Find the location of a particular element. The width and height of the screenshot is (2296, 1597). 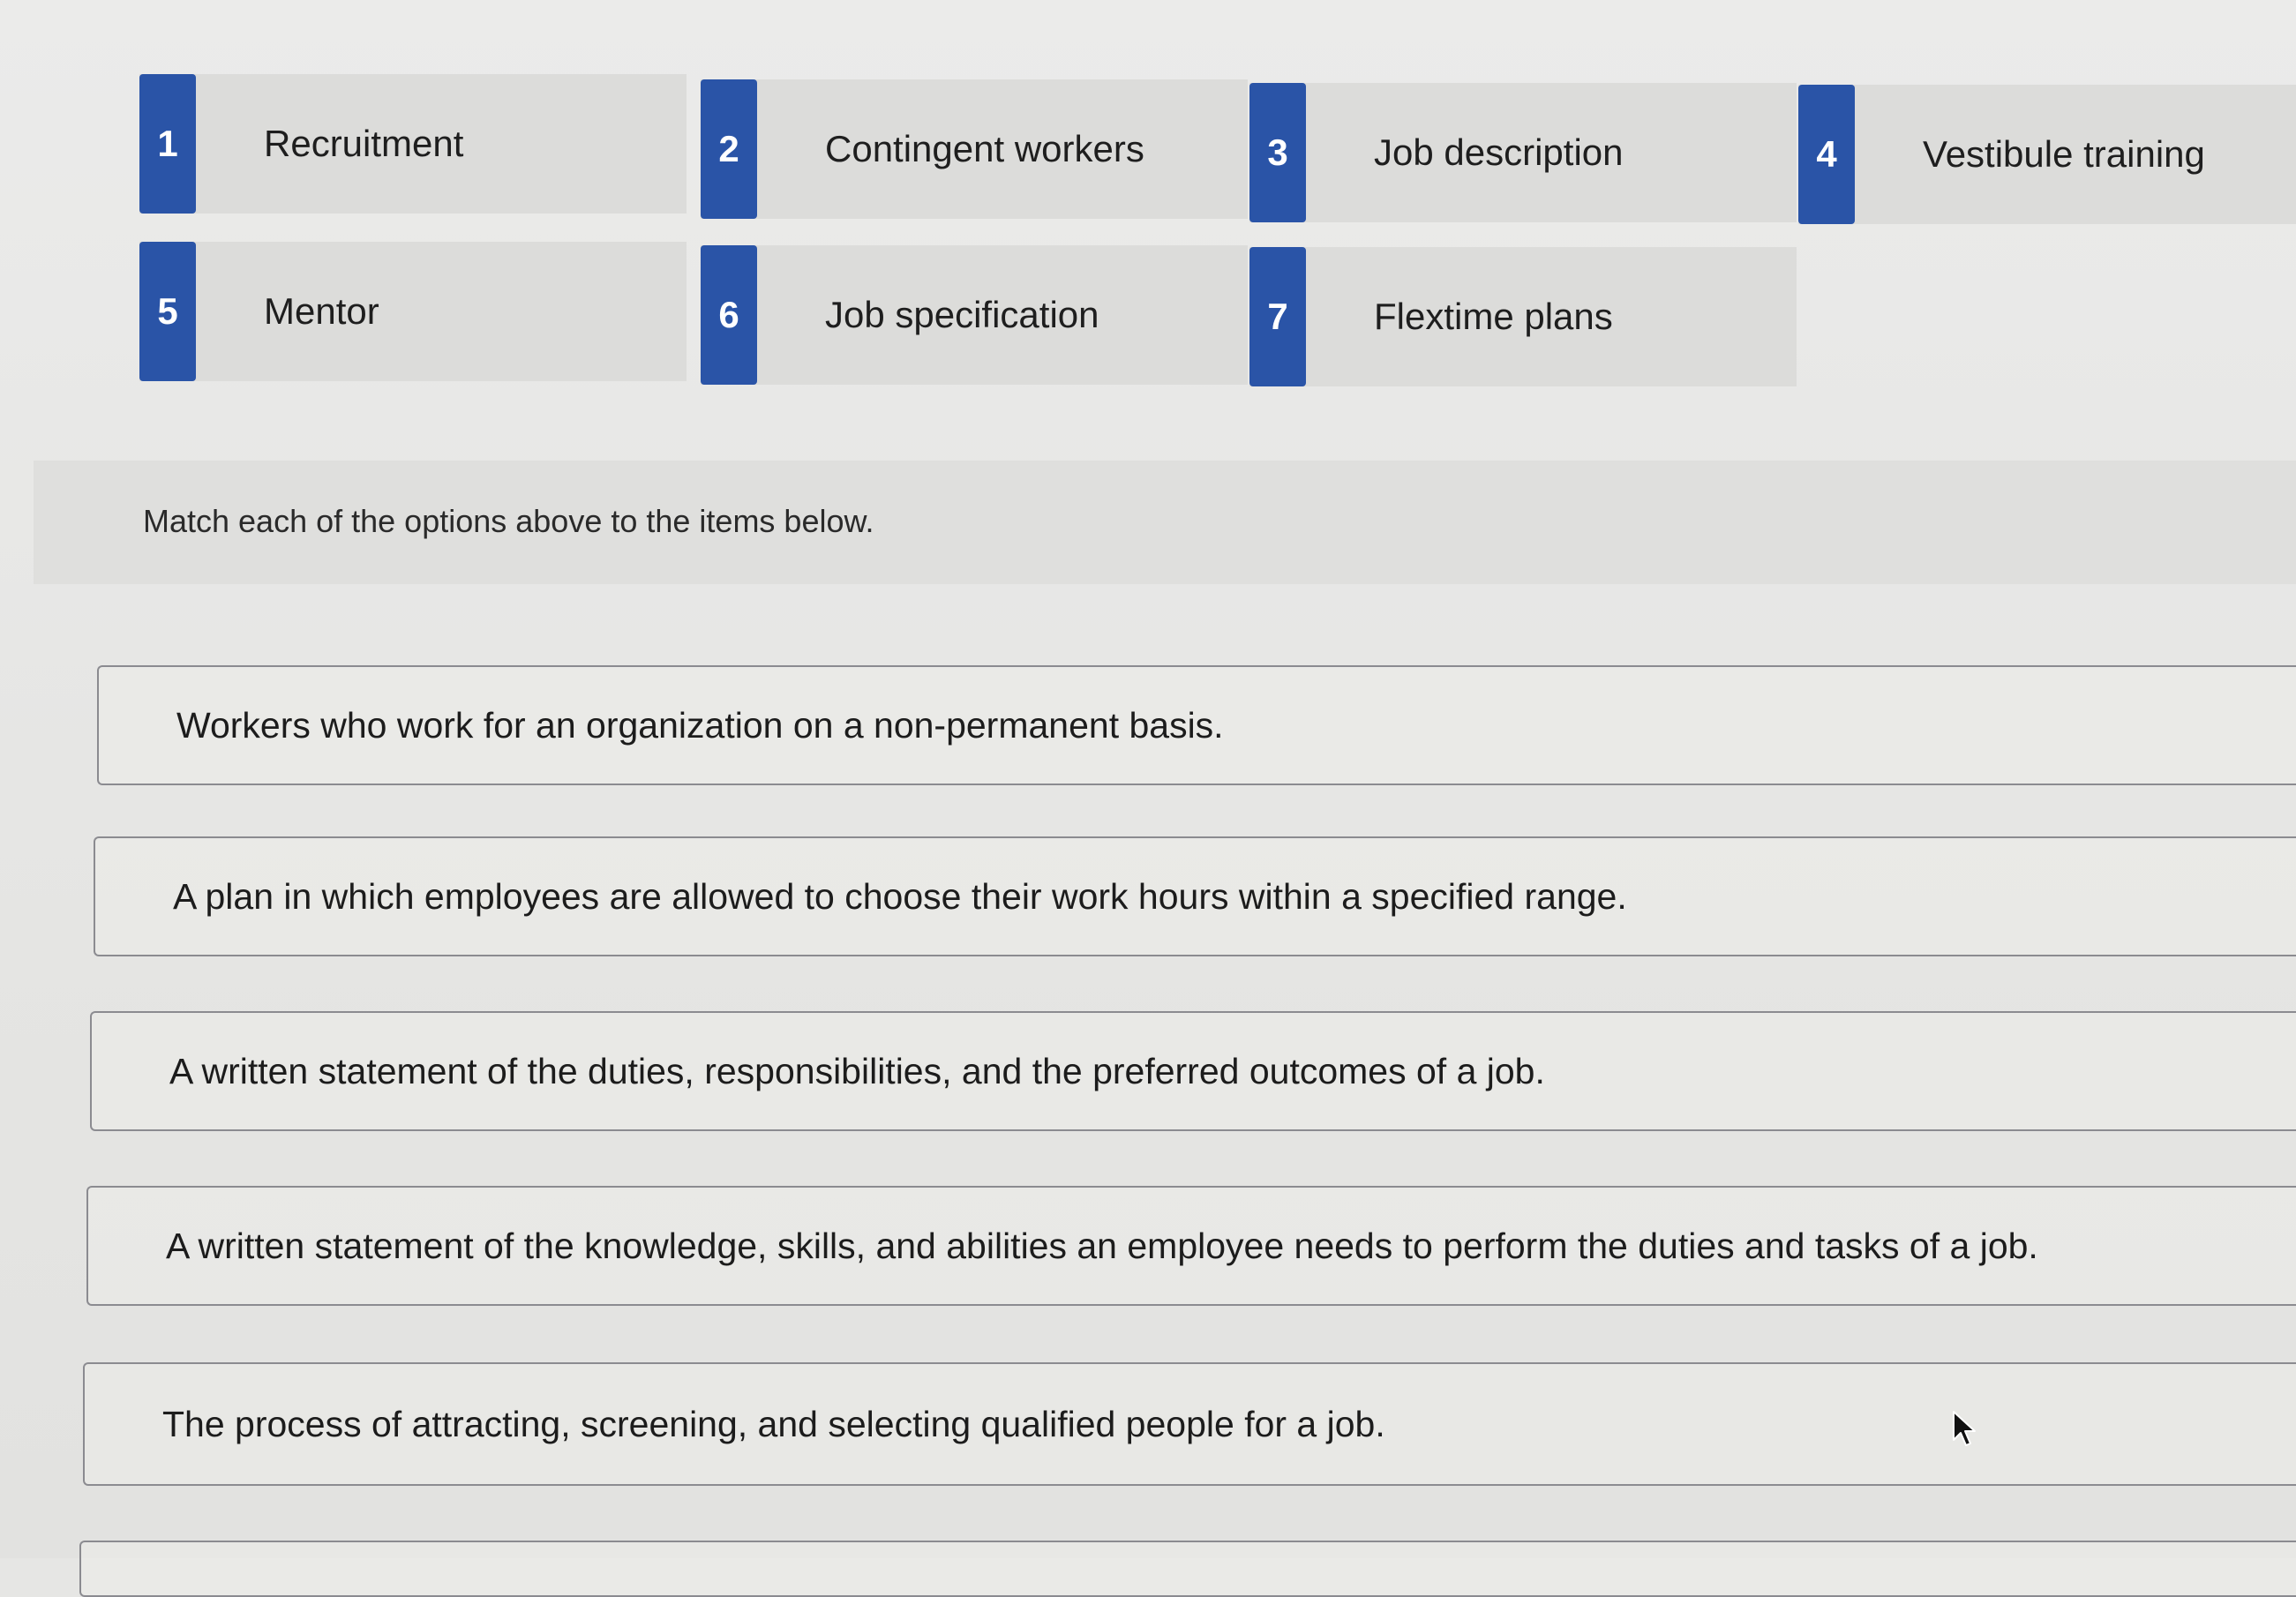

option-job-specification: 6 Job specification is located at coordinates (974, 315).